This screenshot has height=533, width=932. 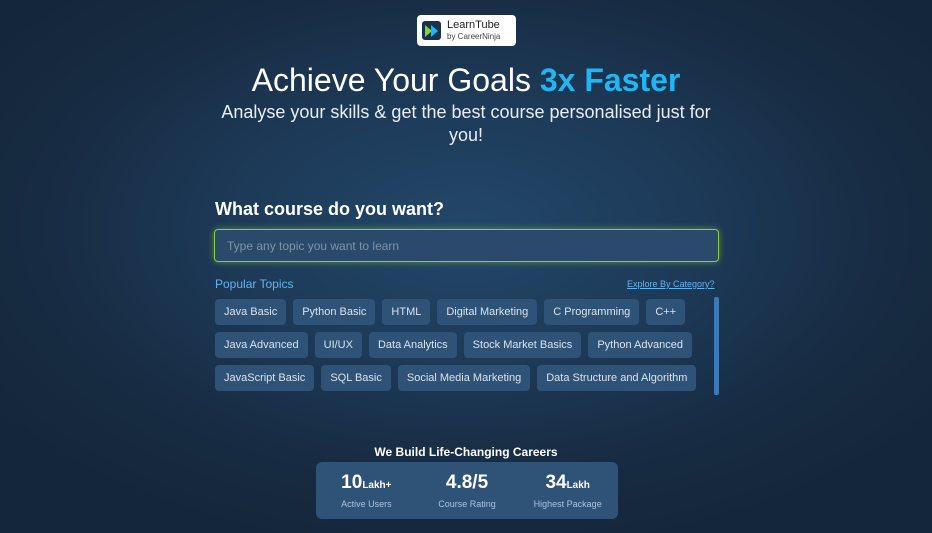 I want to click on stat-number: 34, so click(x=556, y=482).